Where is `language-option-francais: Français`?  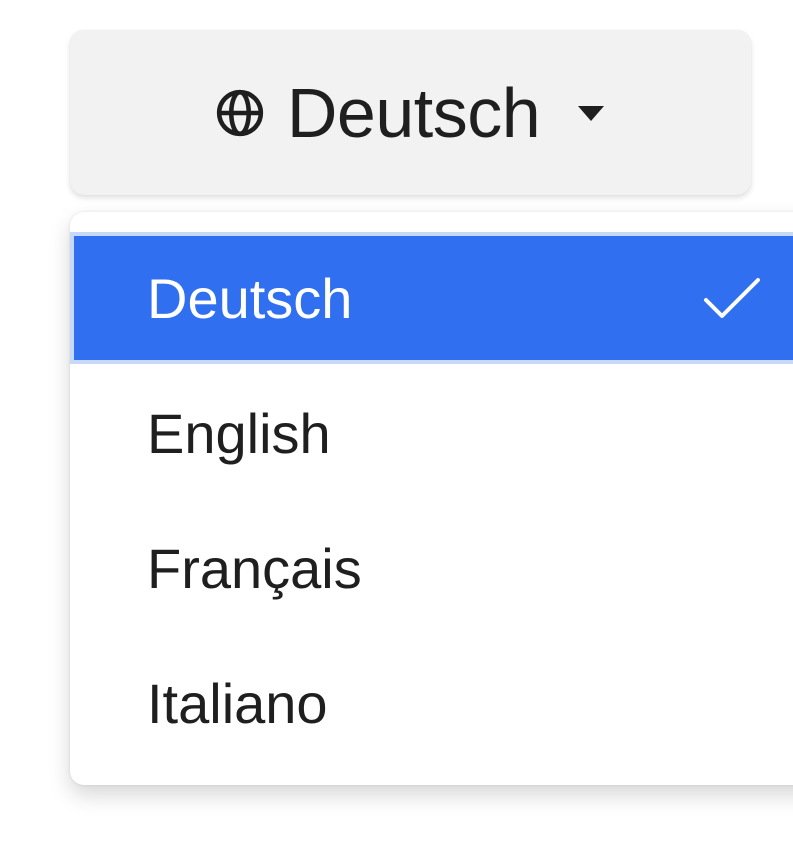 language-option-francais: Français is located at coordinates (431, 568).